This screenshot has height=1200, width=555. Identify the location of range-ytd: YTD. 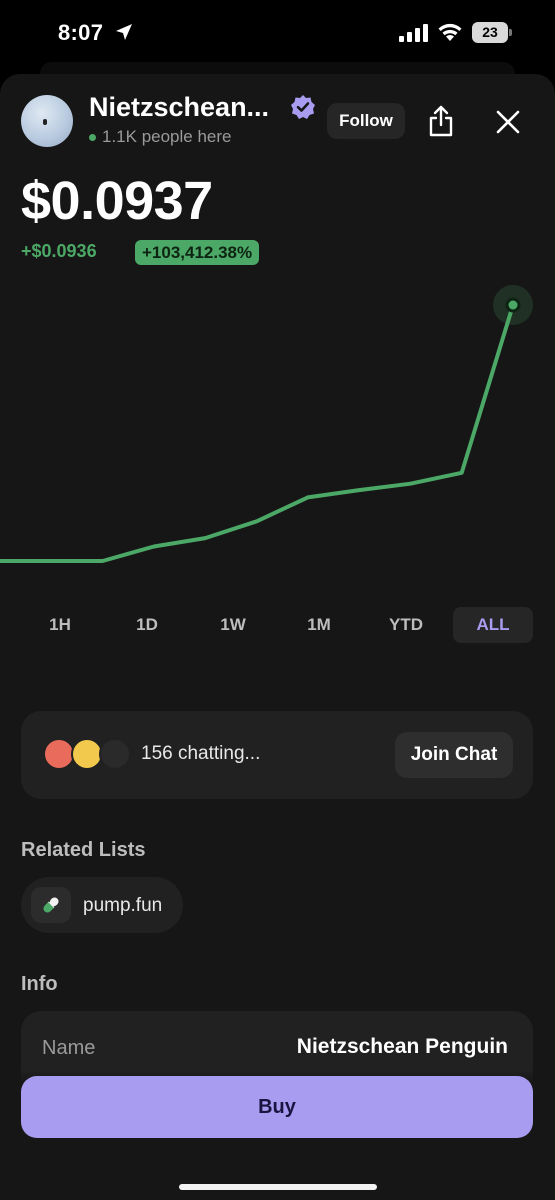
(406, 625).